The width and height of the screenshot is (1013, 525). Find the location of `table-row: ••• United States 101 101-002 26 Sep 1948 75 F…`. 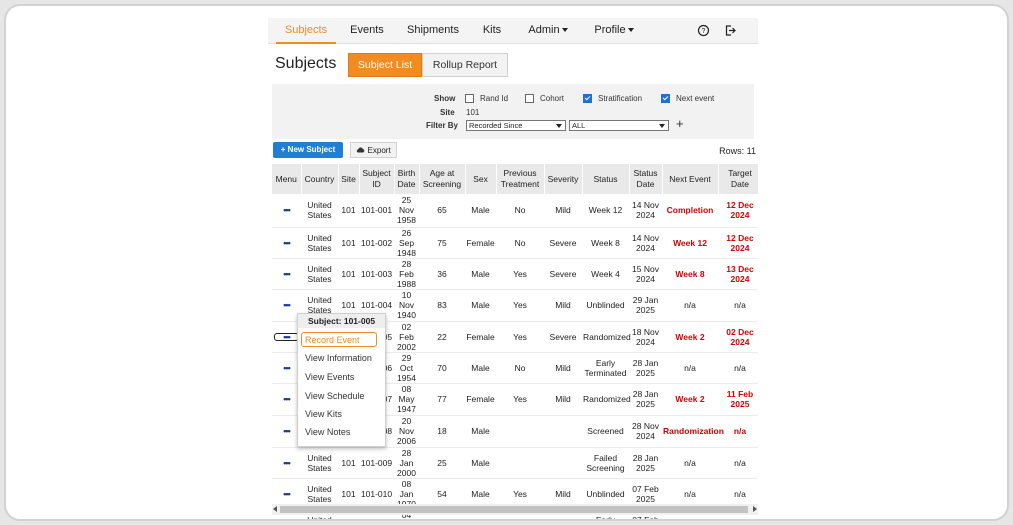

table-row: ••• United States 101 101-002 26 Sep 1948 75 F… is located at coordinates (515, 243).